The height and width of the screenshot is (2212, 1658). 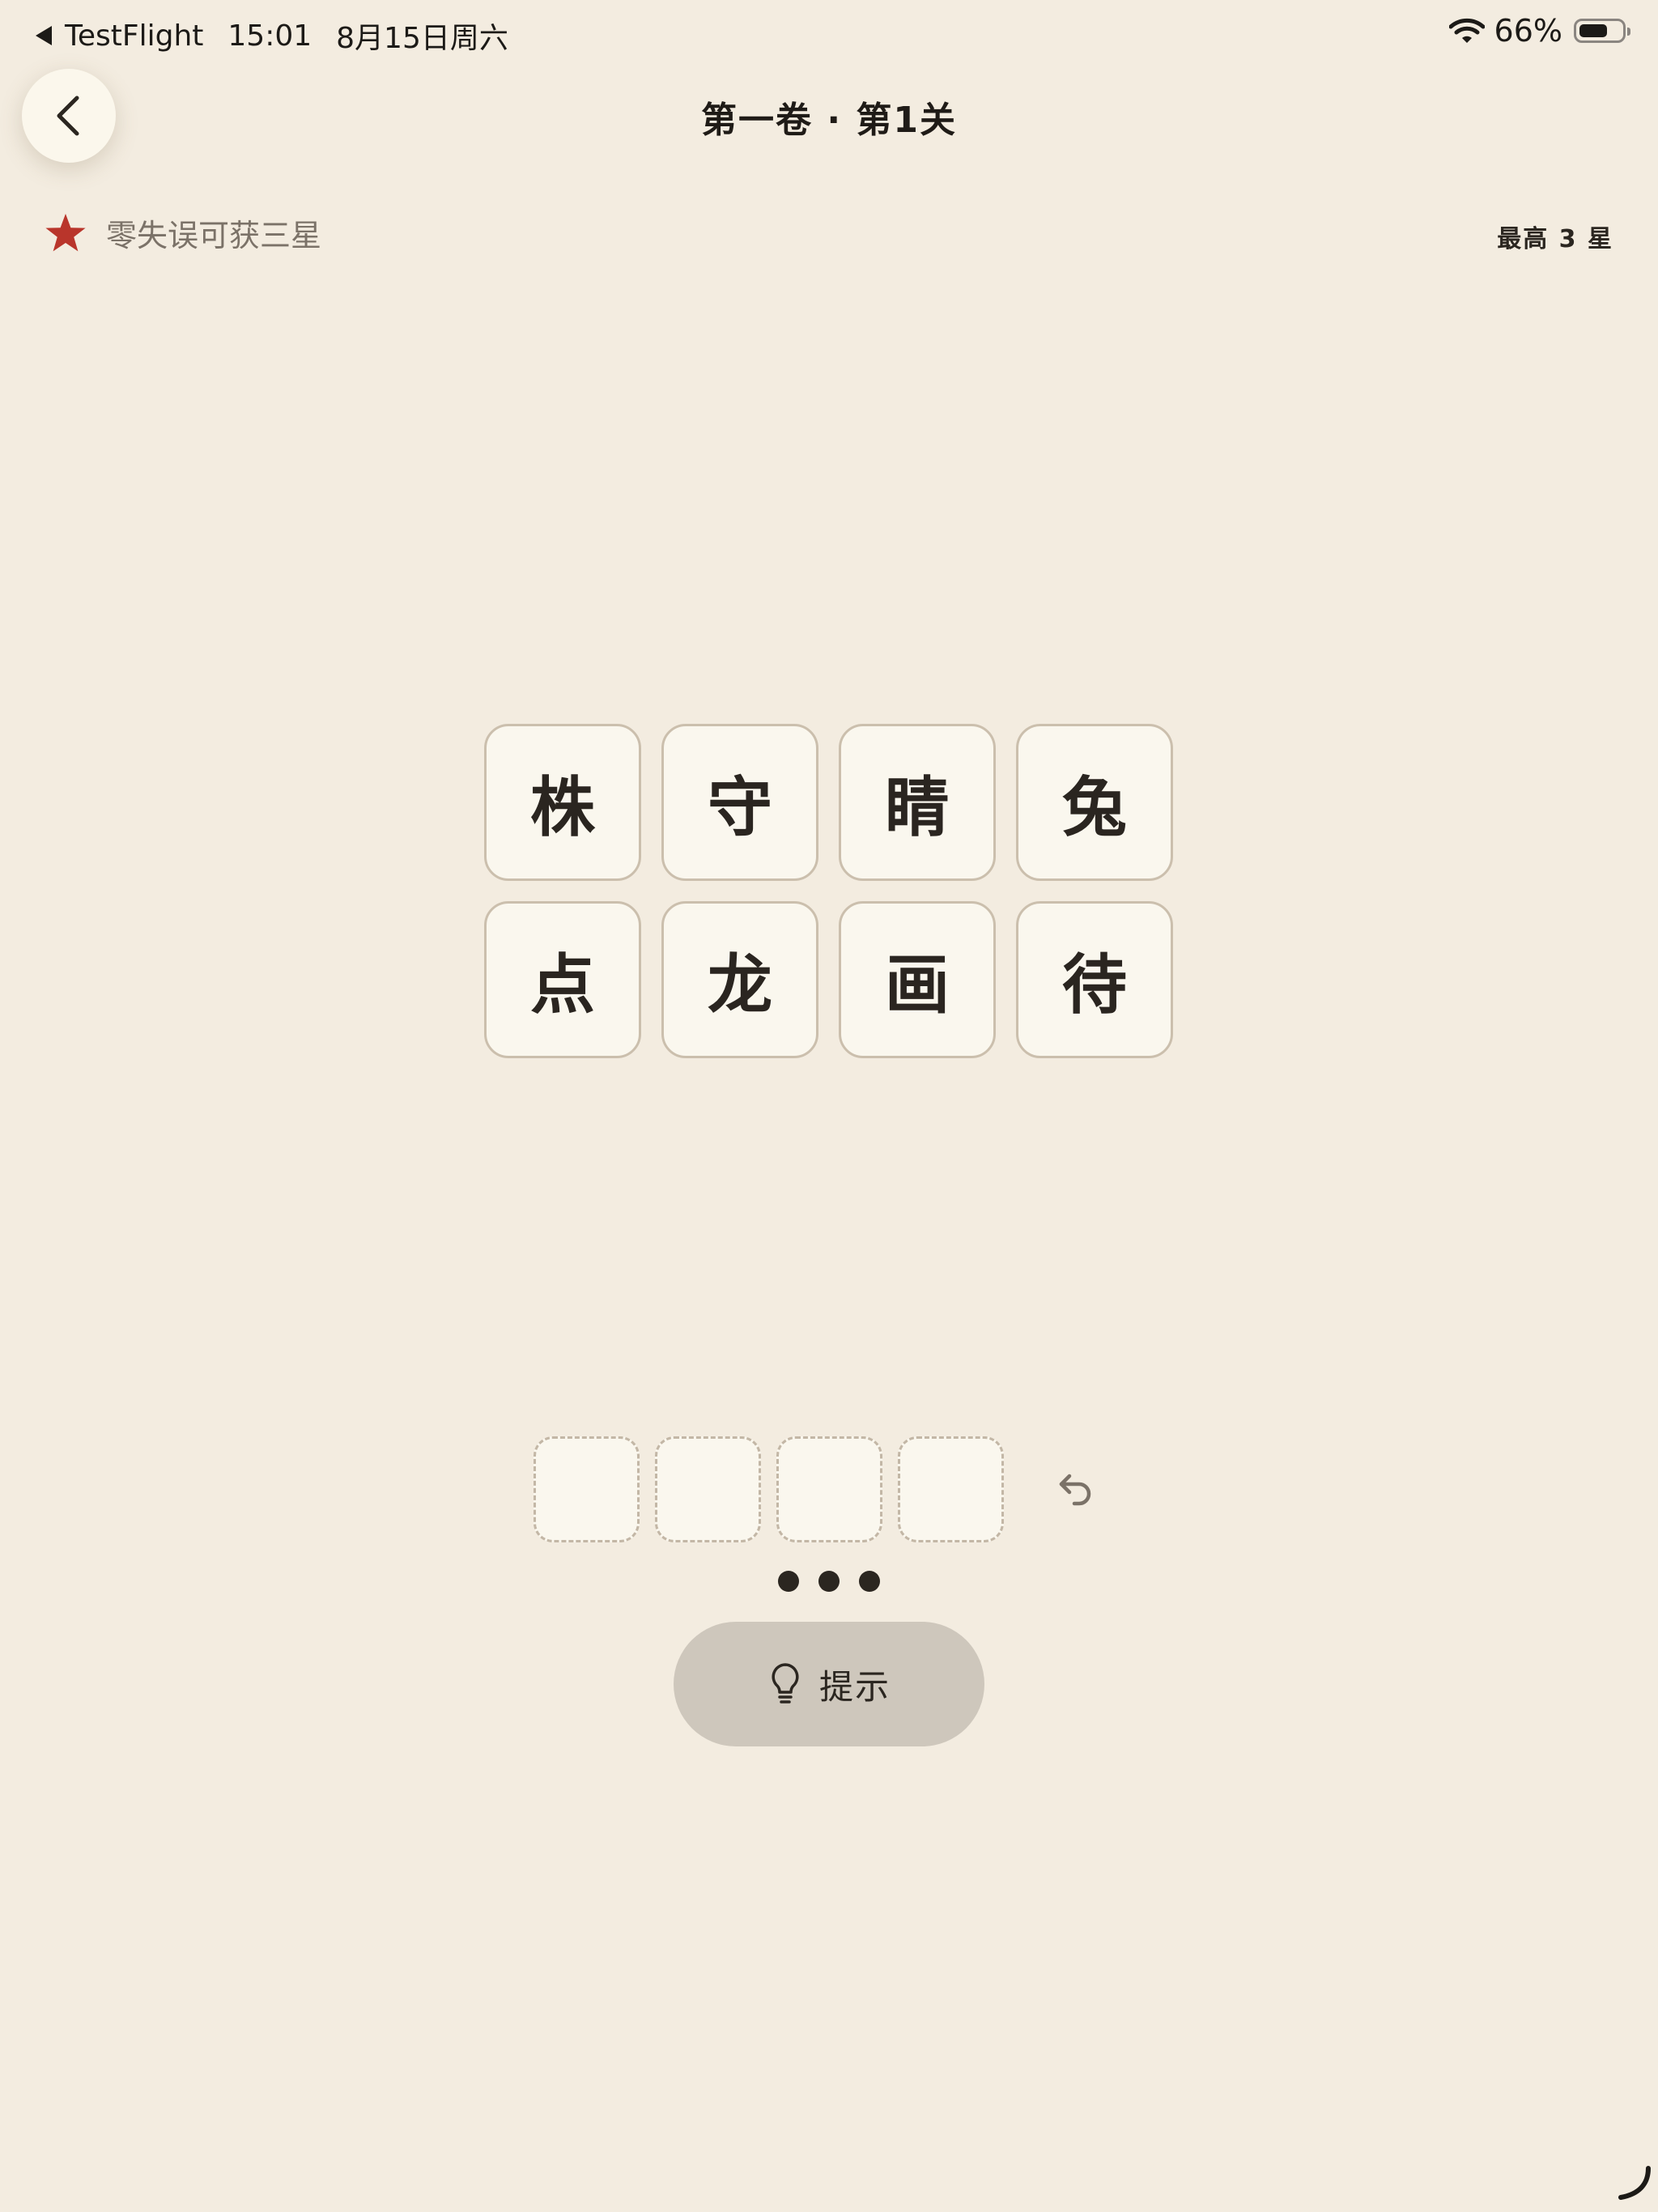 What do you see at coordinates (739, 803) in the screenshot?
I see `character-tile: 守` at bounding box center [739, 803].